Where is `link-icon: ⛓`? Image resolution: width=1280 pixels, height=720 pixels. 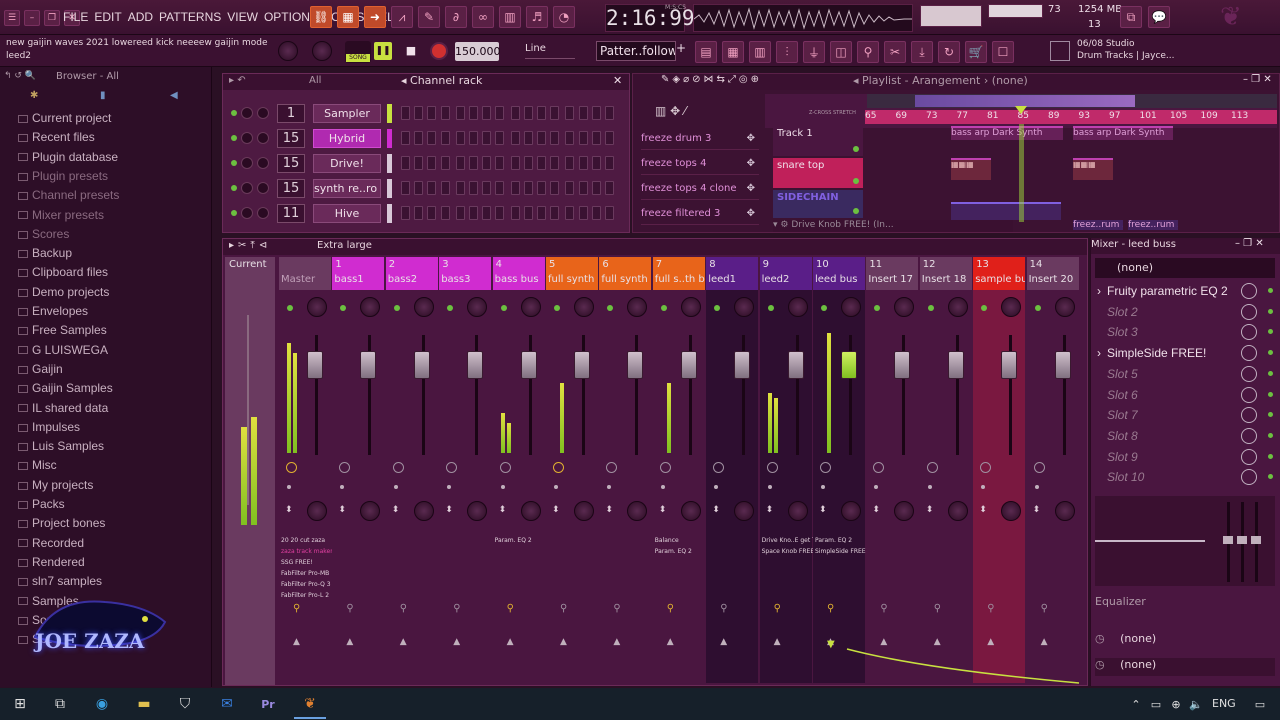
link-icon: ⛓ is located at coordinates (321, 17).